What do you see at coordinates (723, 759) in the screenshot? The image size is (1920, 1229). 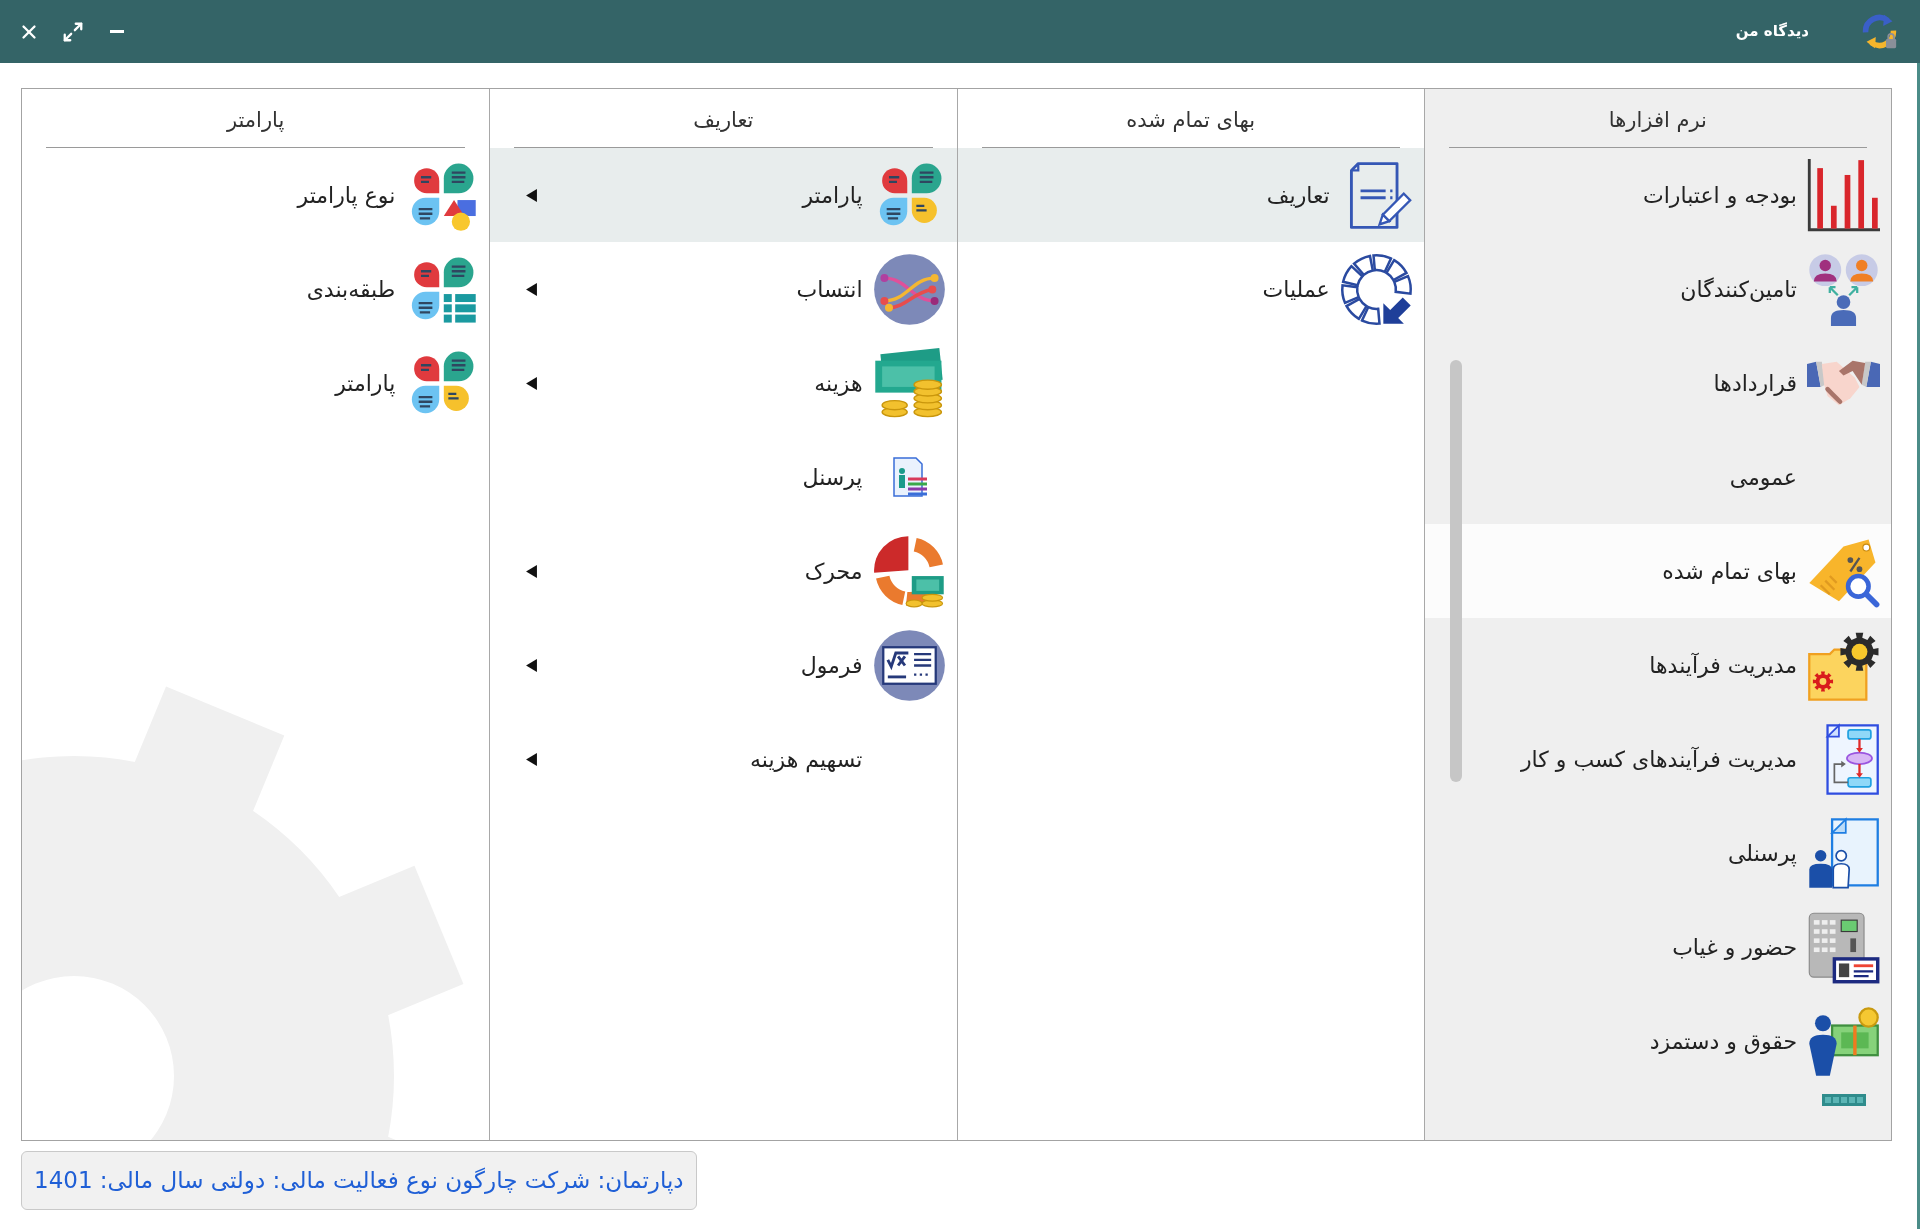 I see `menu-item: تسهیم هزینه` at bounding box center [723, 759].